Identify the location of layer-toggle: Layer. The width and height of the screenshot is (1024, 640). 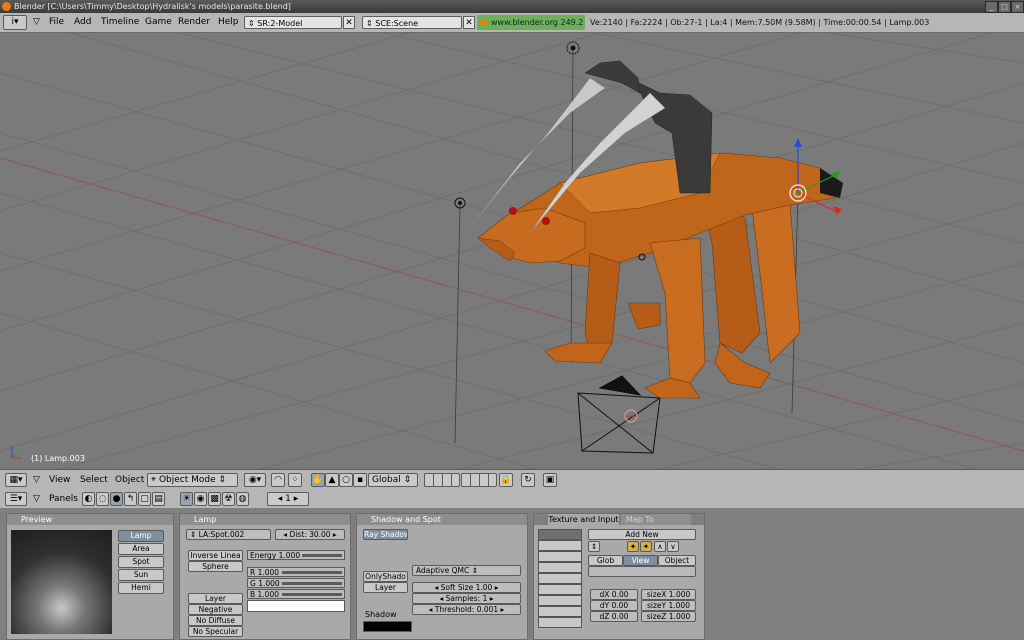
(215, 598).